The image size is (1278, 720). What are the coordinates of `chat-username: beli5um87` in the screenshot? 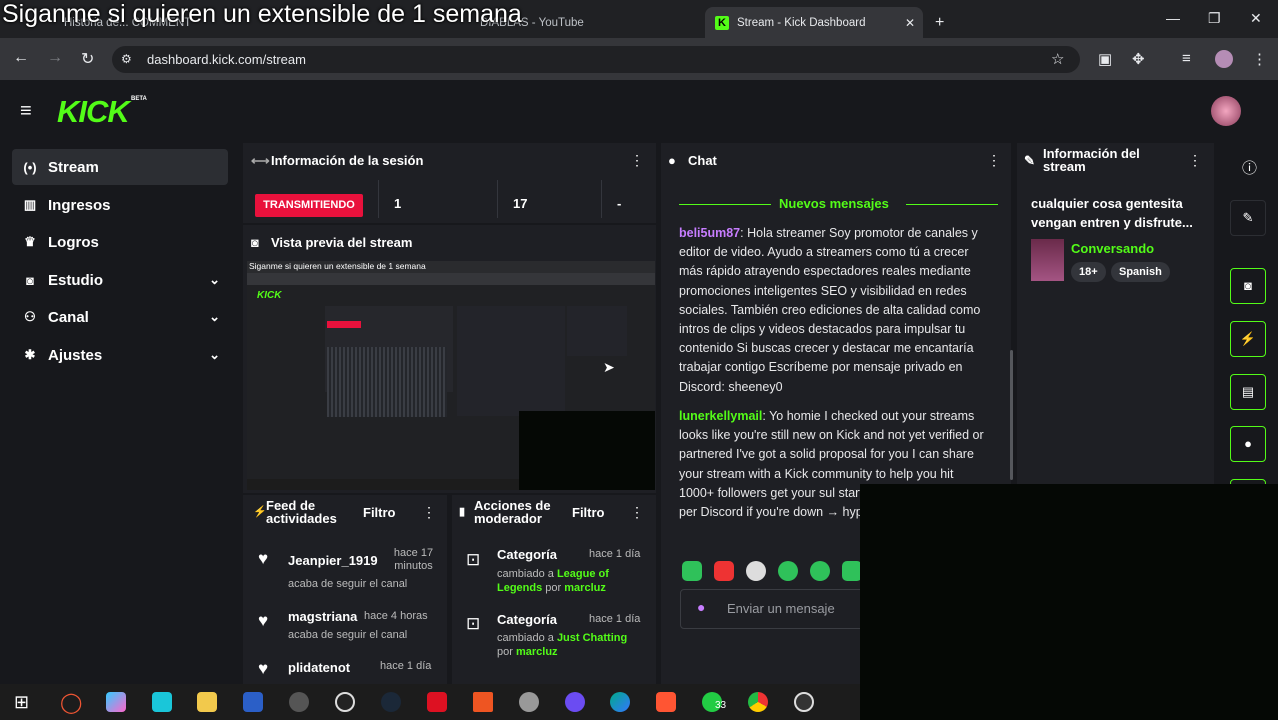 It's located at (709, 233).